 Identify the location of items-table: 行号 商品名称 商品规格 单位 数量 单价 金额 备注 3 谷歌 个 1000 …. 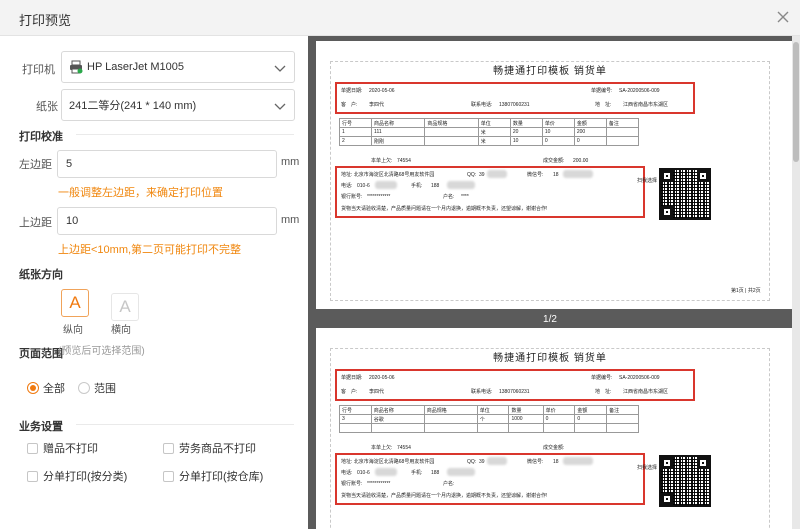
(489, 419).